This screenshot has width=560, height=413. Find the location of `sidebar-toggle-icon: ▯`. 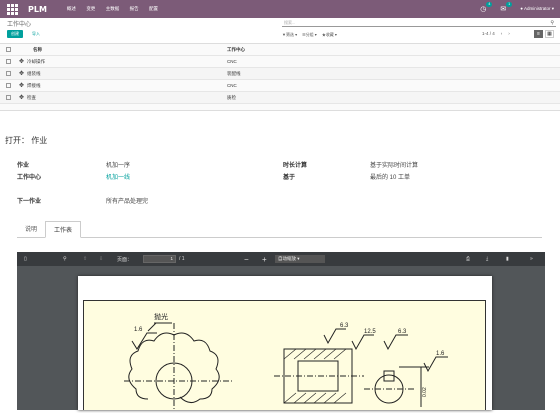

sidebar-toggle-icon: ▯ is located at coordinates (25, 259).